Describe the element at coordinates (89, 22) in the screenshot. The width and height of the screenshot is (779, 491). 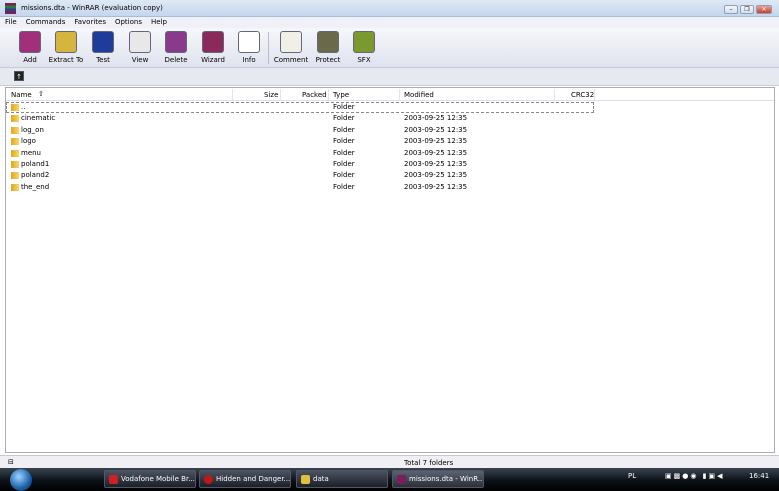
I see `menu-favorites: Favorites` at that location.